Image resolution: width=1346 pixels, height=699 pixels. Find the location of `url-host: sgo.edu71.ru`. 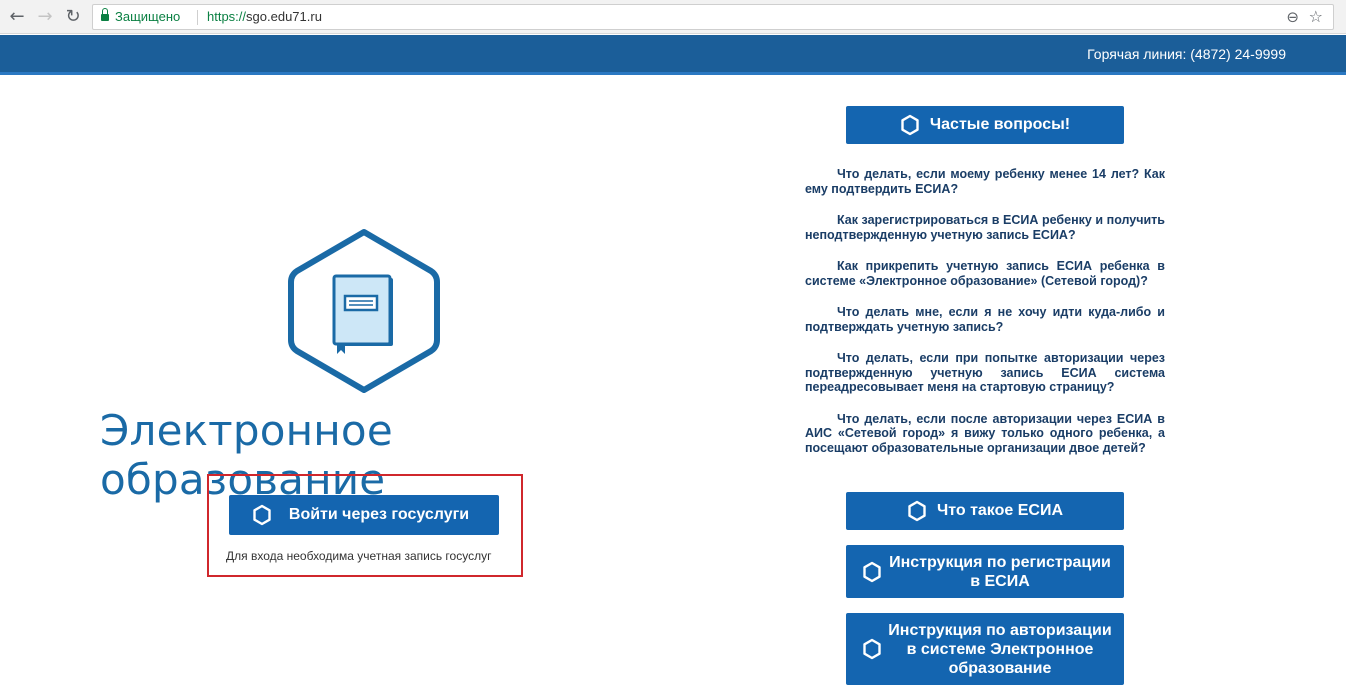

url-host: sgo.edu71.ru is located at coordinates (284, 16).